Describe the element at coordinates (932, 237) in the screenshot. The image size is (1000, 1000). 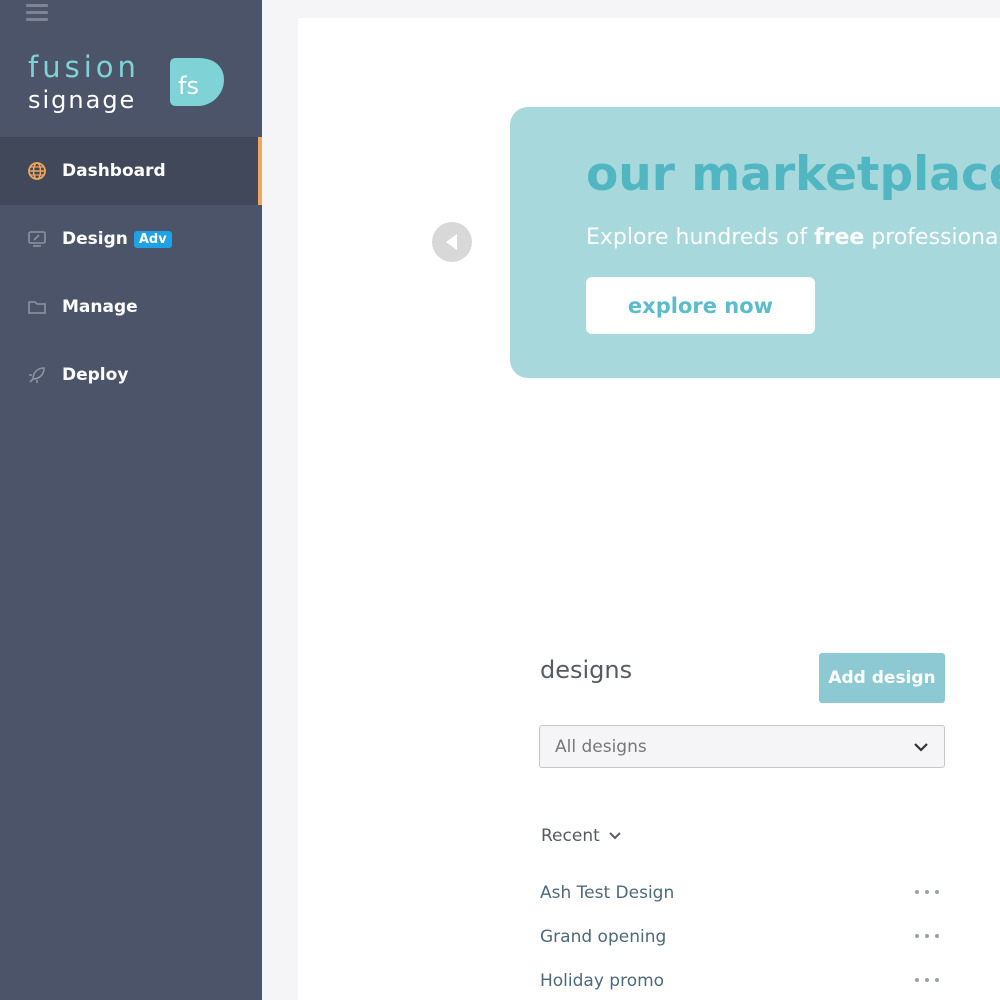
I see `banner-subtitle-post: professional` at that location.